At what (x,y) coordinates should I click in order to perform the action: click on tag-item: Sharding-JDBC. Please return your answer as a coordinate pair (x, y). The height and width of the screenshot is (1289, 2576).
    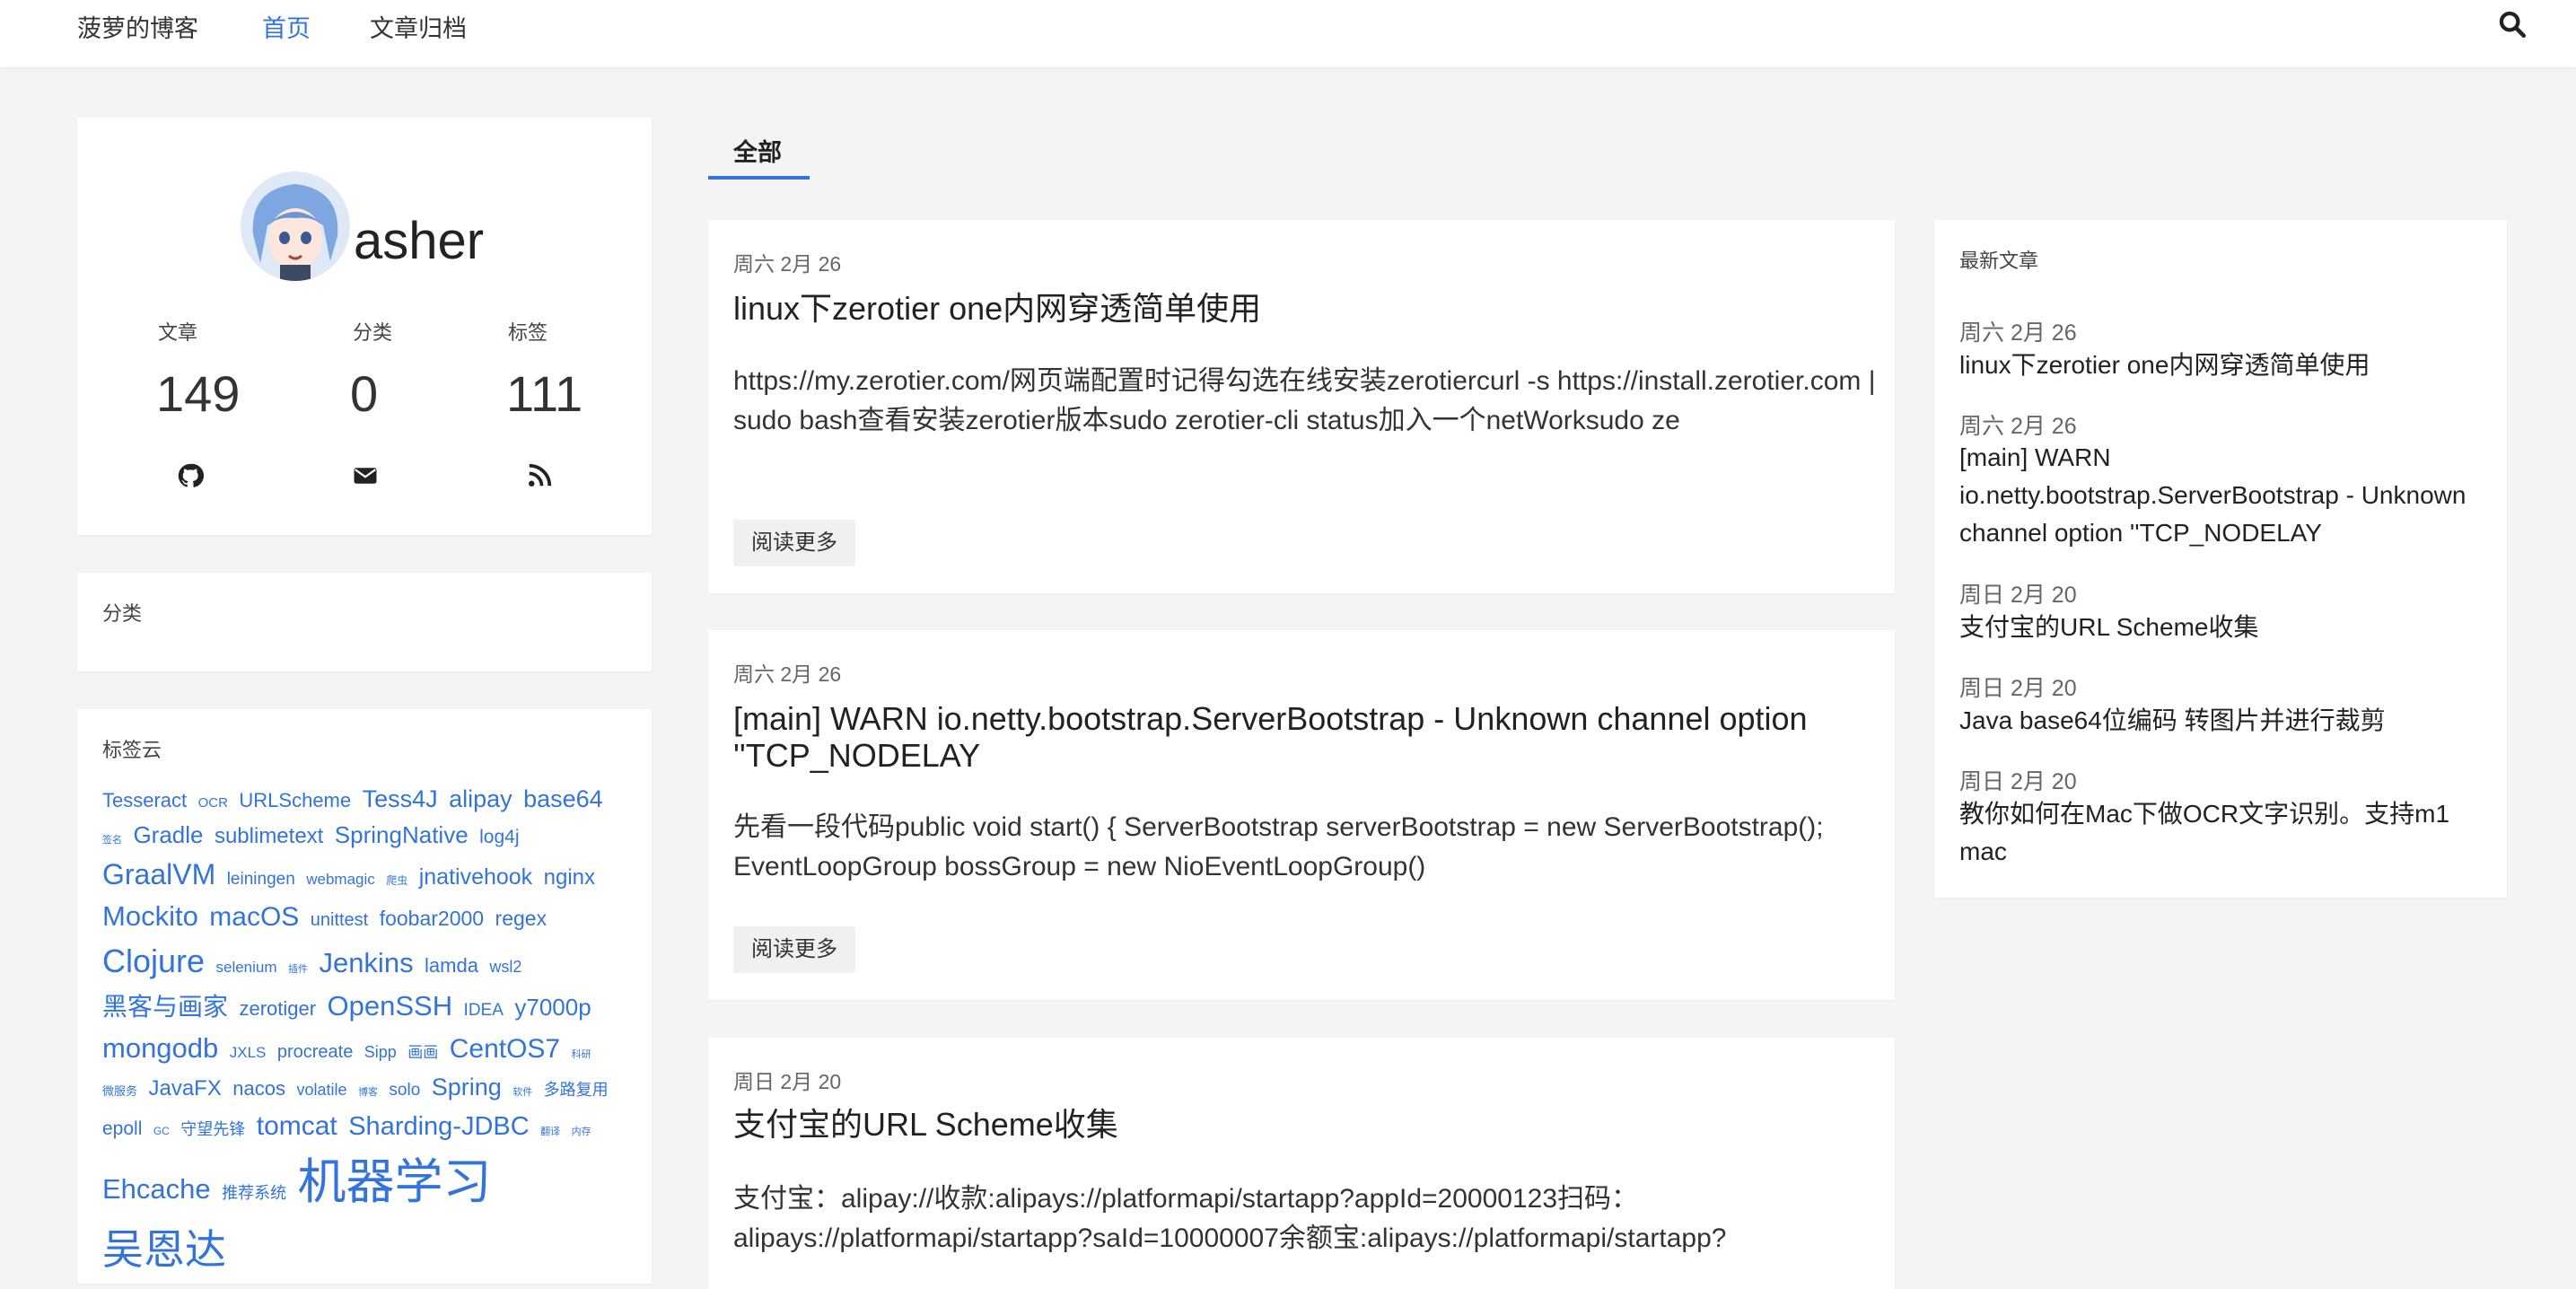
    Looking at the image, I should click on (438, 1126).